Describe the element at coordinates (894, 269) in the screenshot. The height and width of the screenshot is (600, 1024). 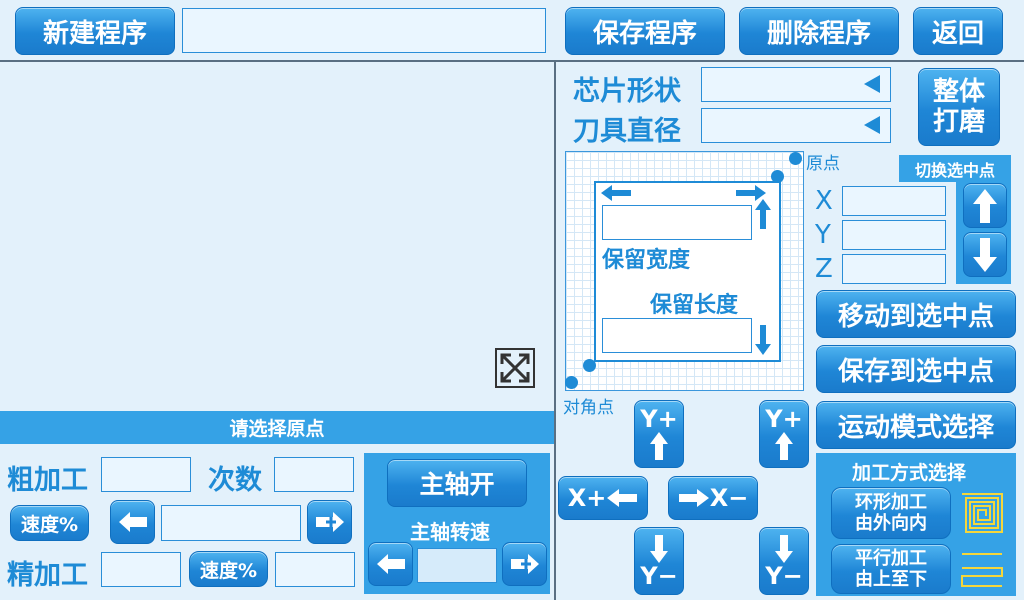
I see `z-input` at that location.